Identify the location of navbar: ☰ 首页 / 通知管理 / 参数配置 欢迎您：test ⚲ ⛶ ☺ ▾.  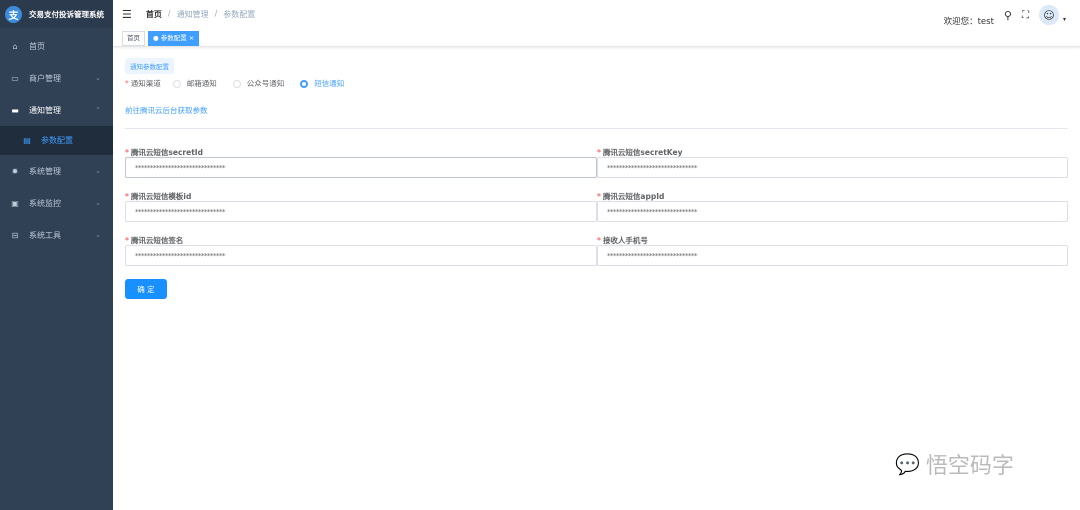
(596, 14).